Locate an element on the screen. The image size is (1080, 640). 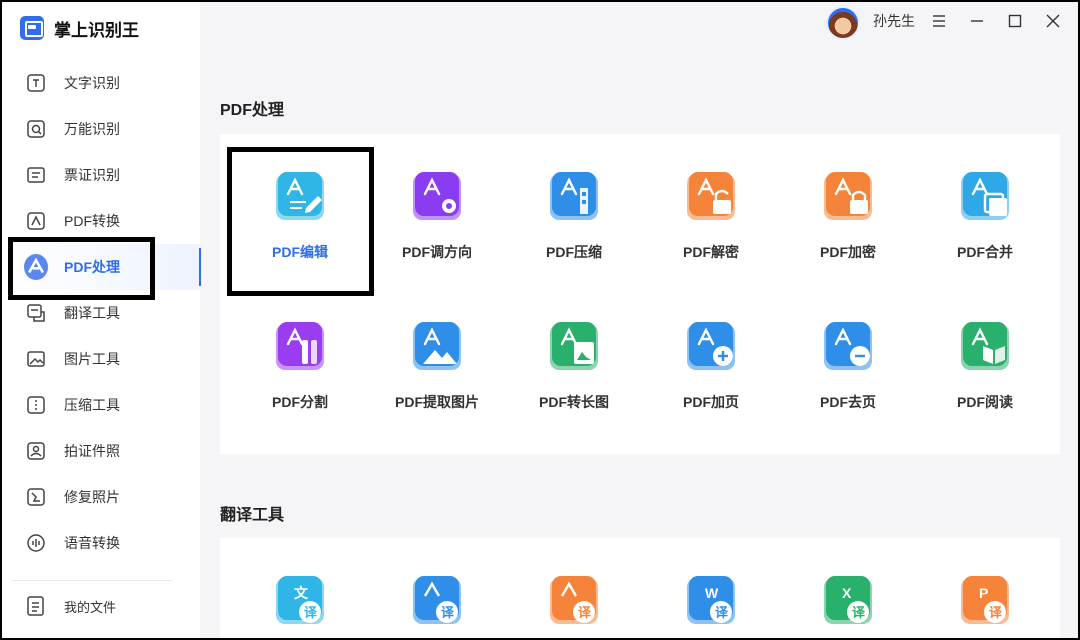
pdf-extract-image-icon is located at coordinates (437, 346).